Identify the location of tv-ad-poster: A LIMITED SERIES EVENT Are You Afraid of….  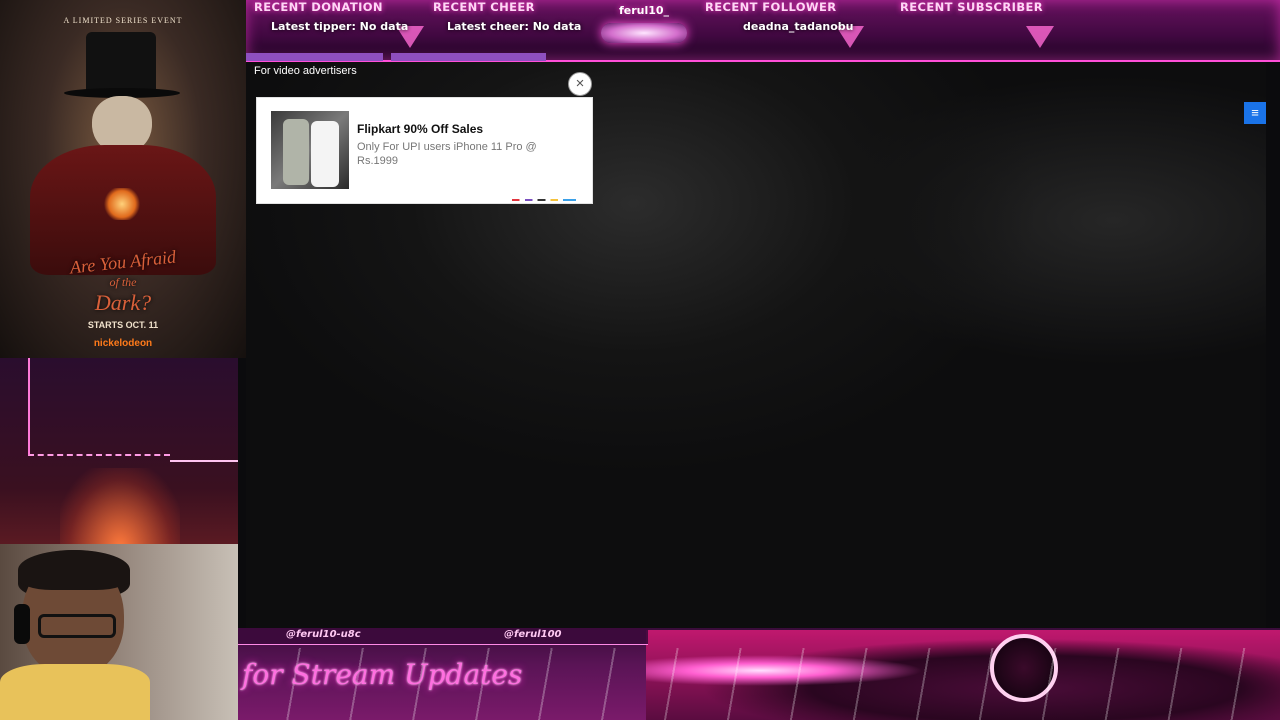
(123, 179).